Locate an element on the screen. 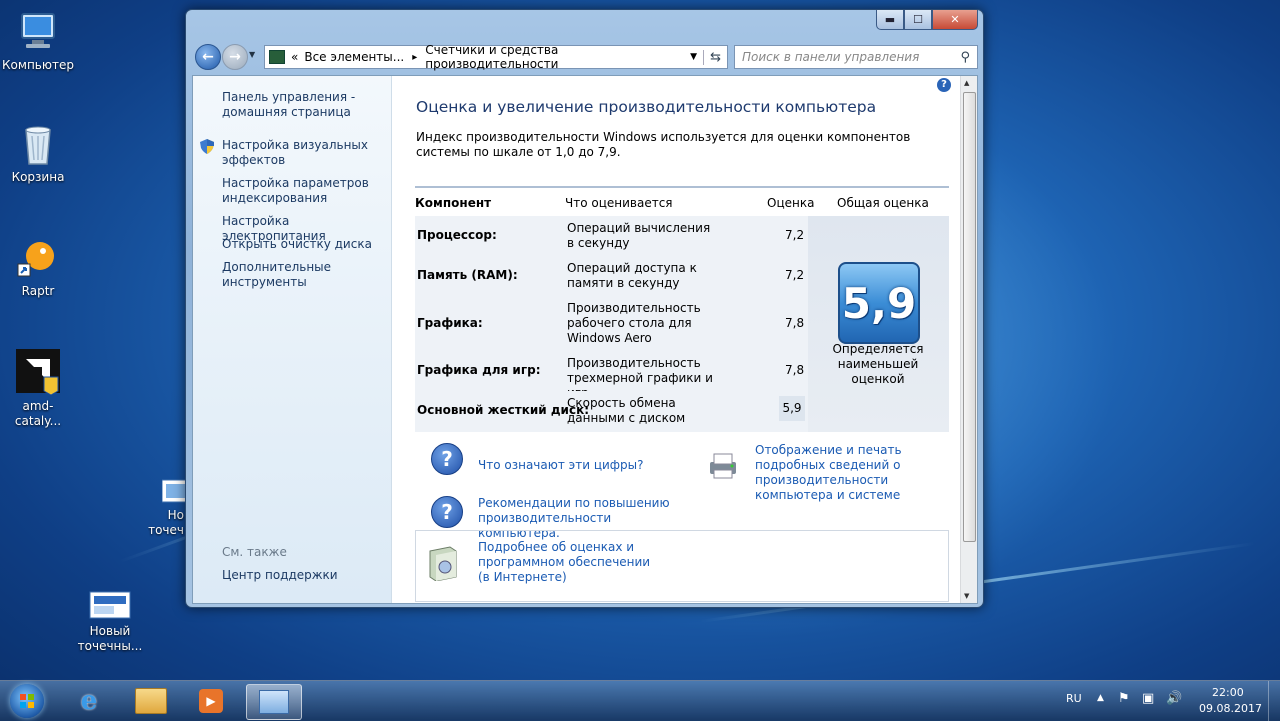  bitmap-icon is located at coordinates (110, 605).